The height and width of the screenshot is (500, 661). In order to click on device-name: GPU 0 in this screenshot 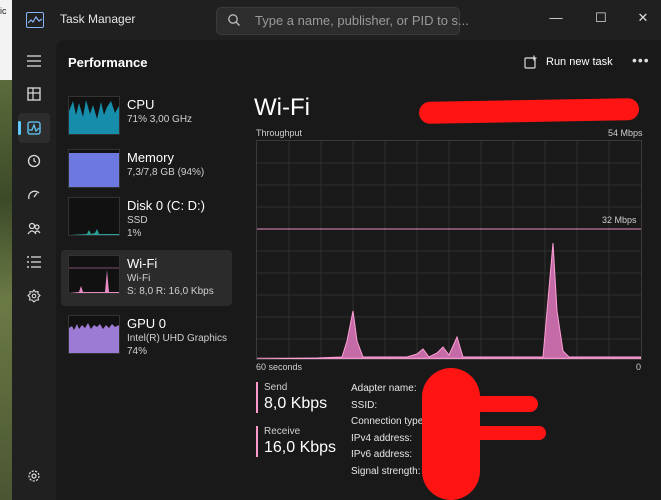, I will do `click(147, 323)`.